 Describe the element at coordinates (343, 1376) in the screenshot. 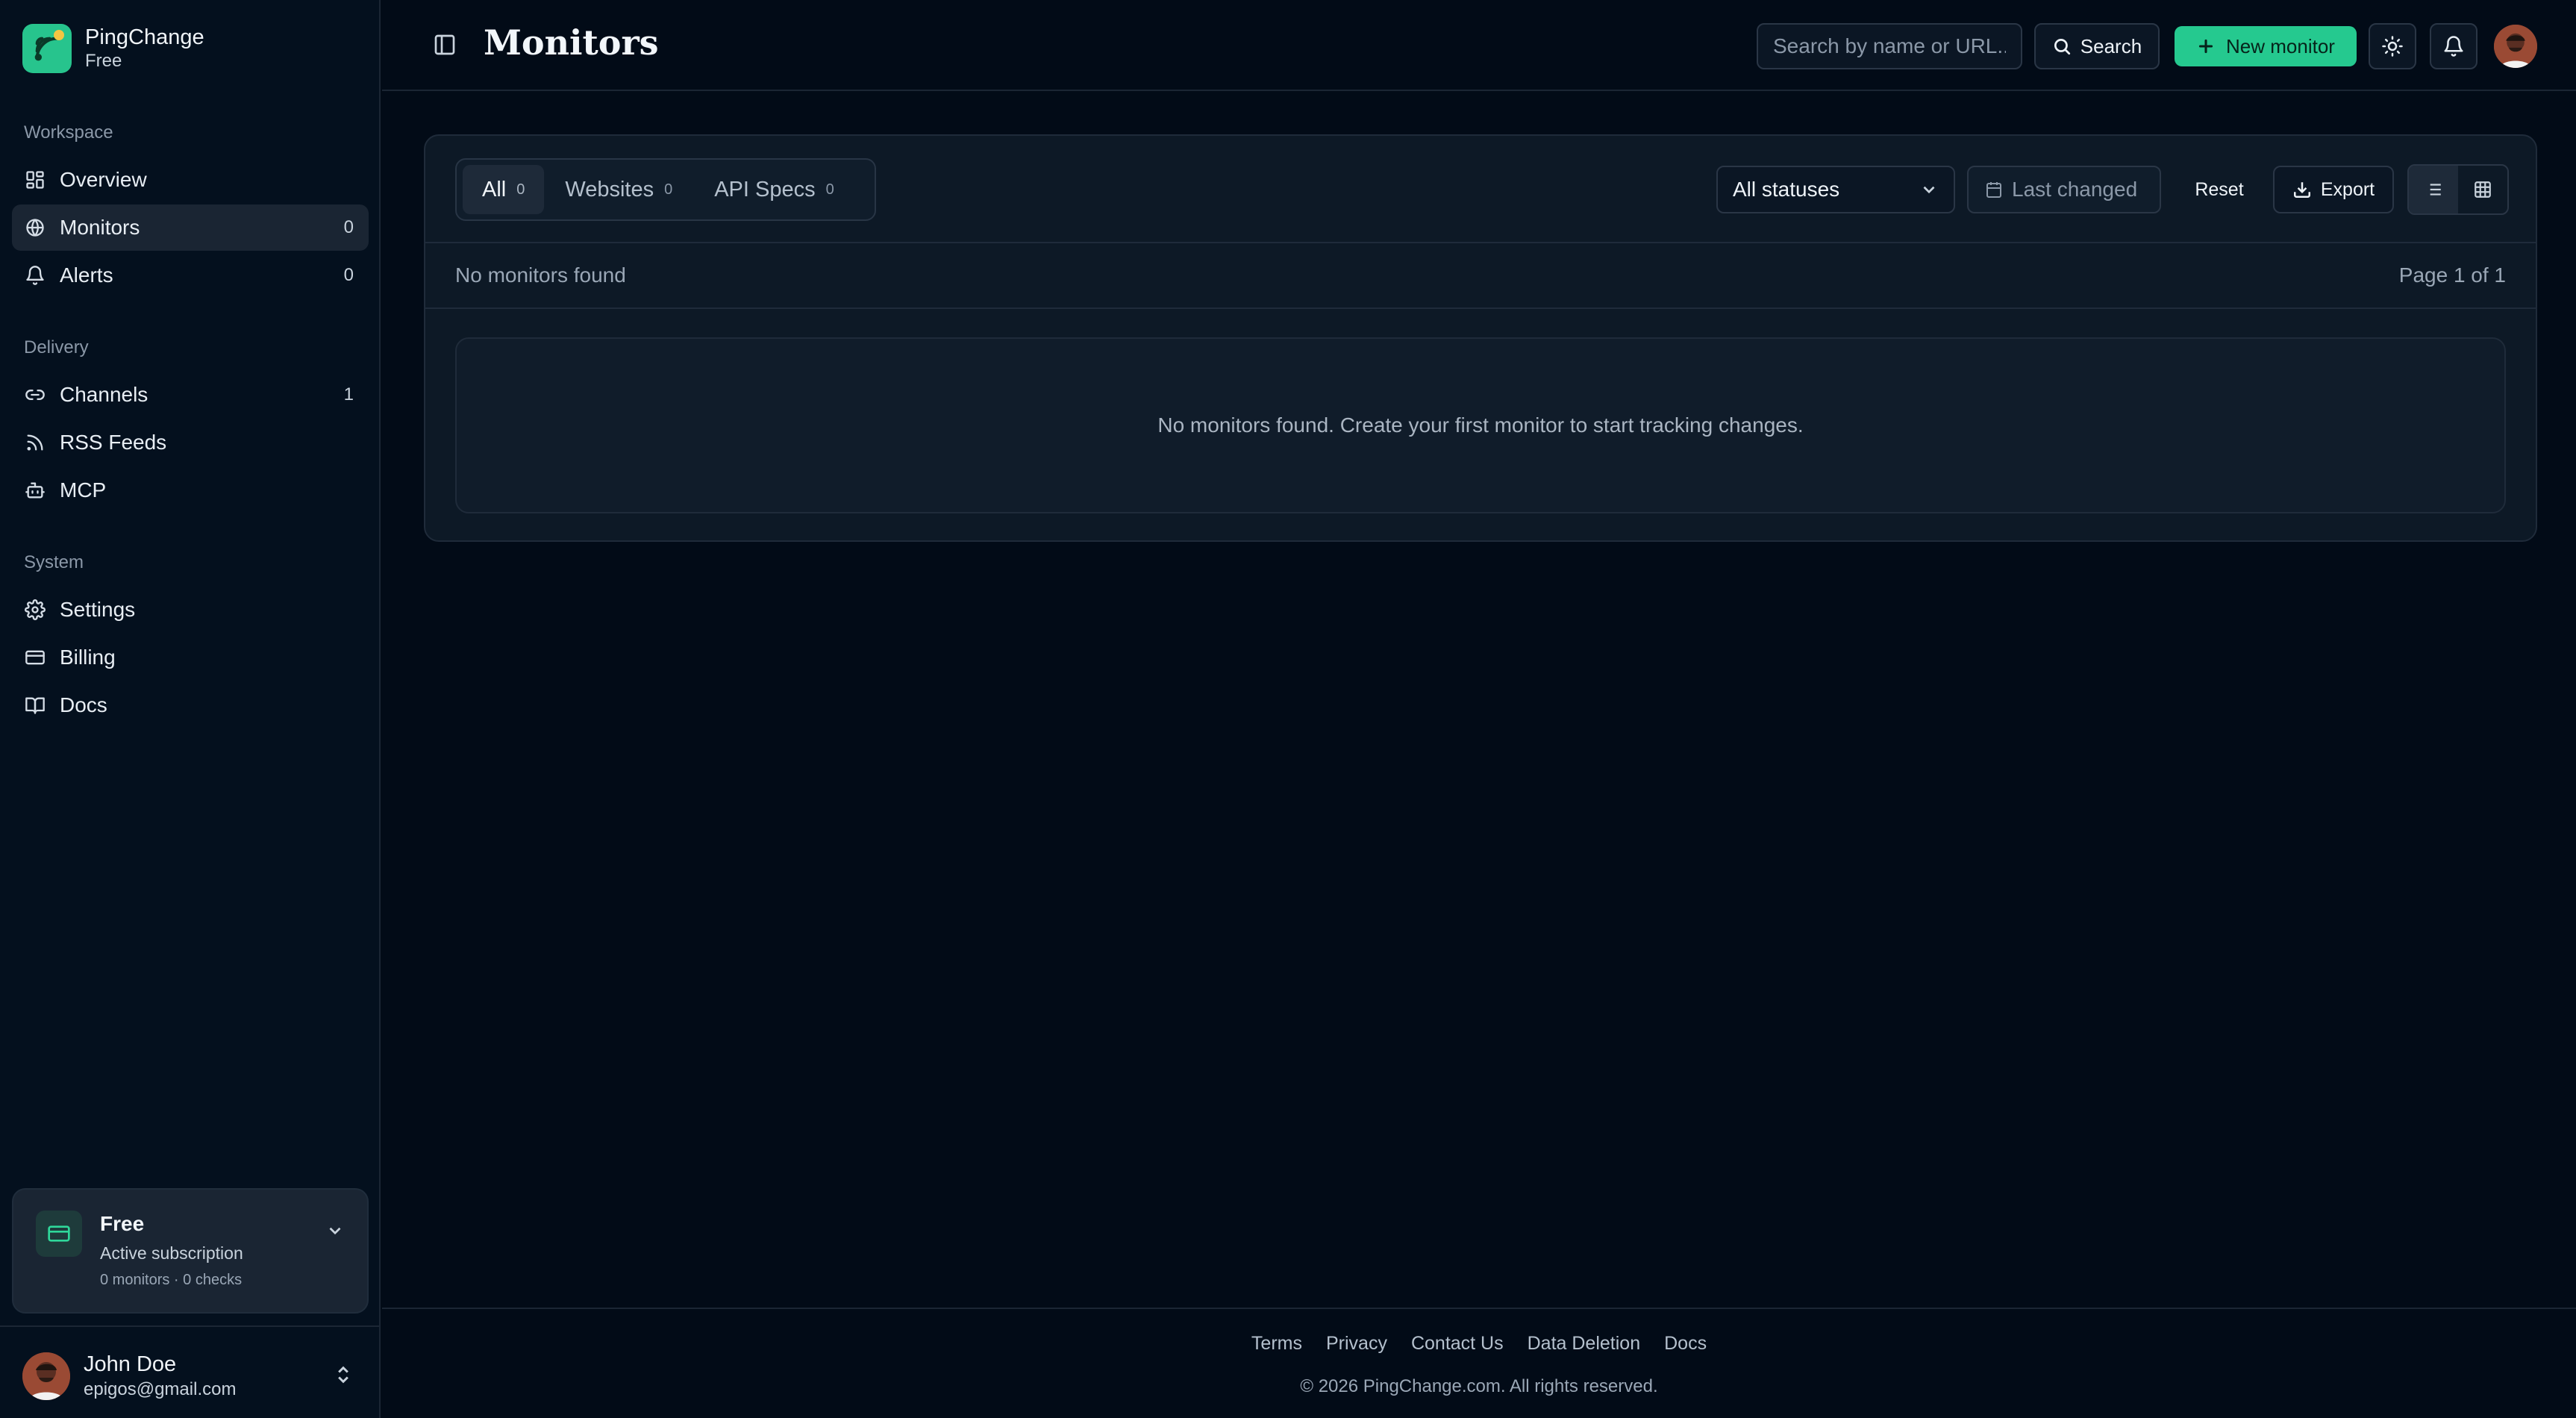

I see `chevrons-up-down-icon` at that location.